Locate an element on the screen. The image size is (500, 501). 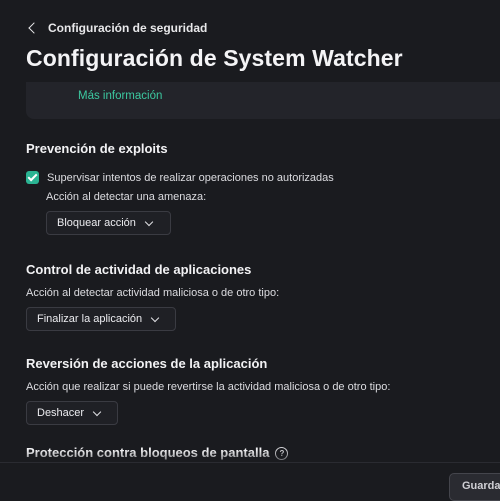
back-label: Configuración de seguridad is located at coordinates (128, 28).